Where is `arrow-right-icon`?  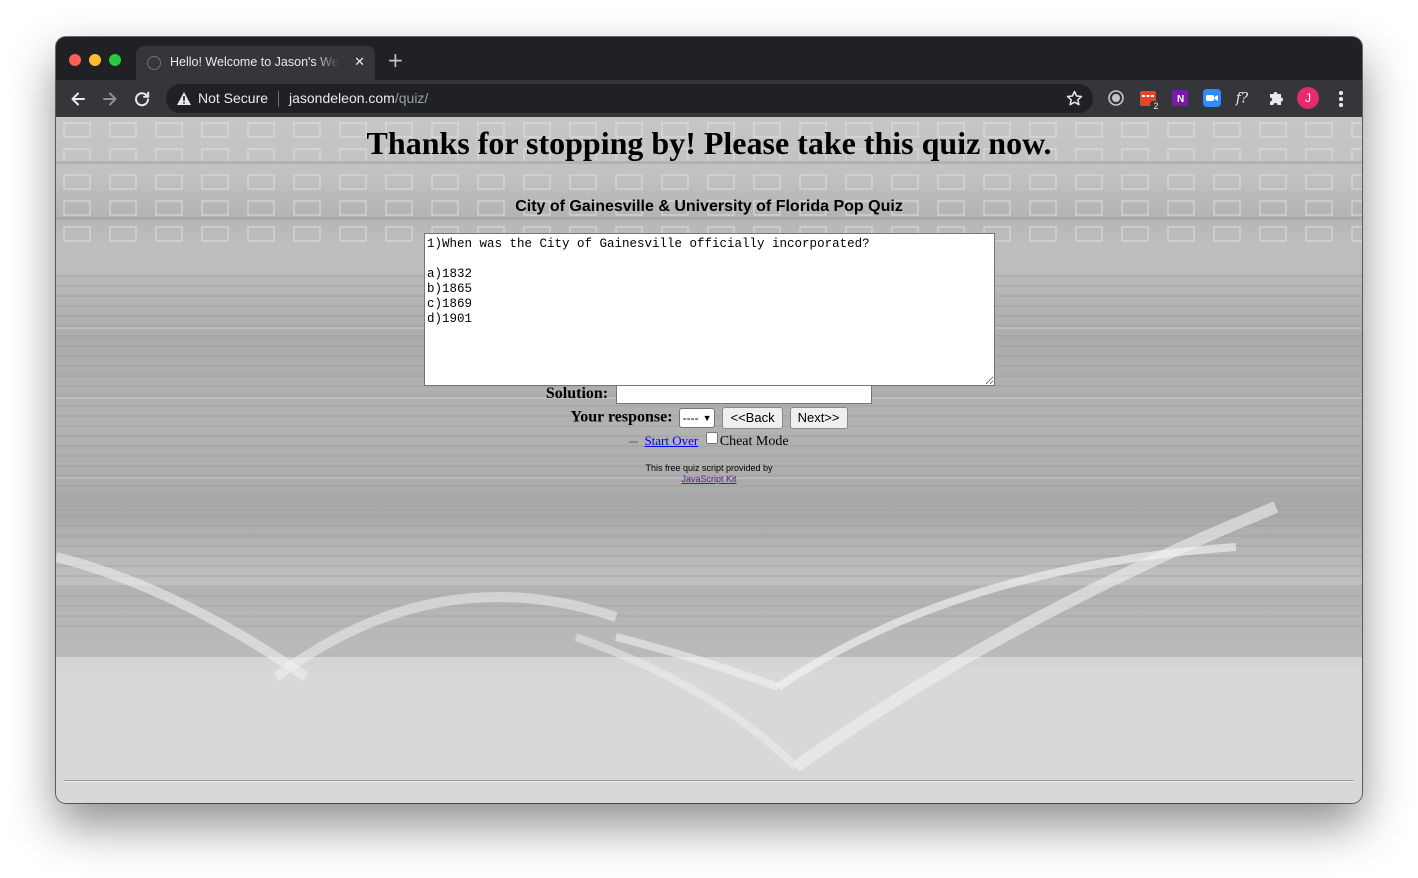 arrow-right-icon is located at coordinates (110, 99).